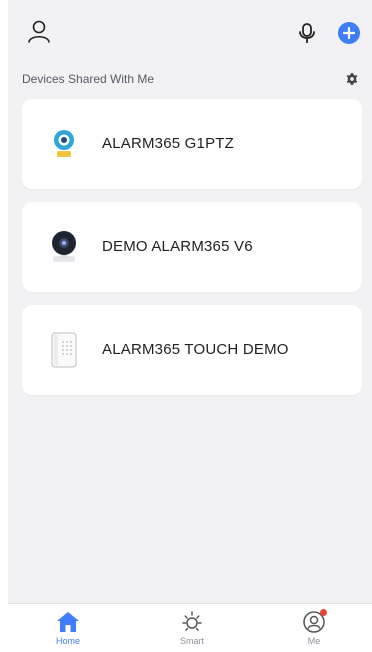 This screenshot has width=372, height=652. What do you see at coordinates (314, 641) in the screenshot?
I see `tab-label: Me` at bounding box center [314, 641].